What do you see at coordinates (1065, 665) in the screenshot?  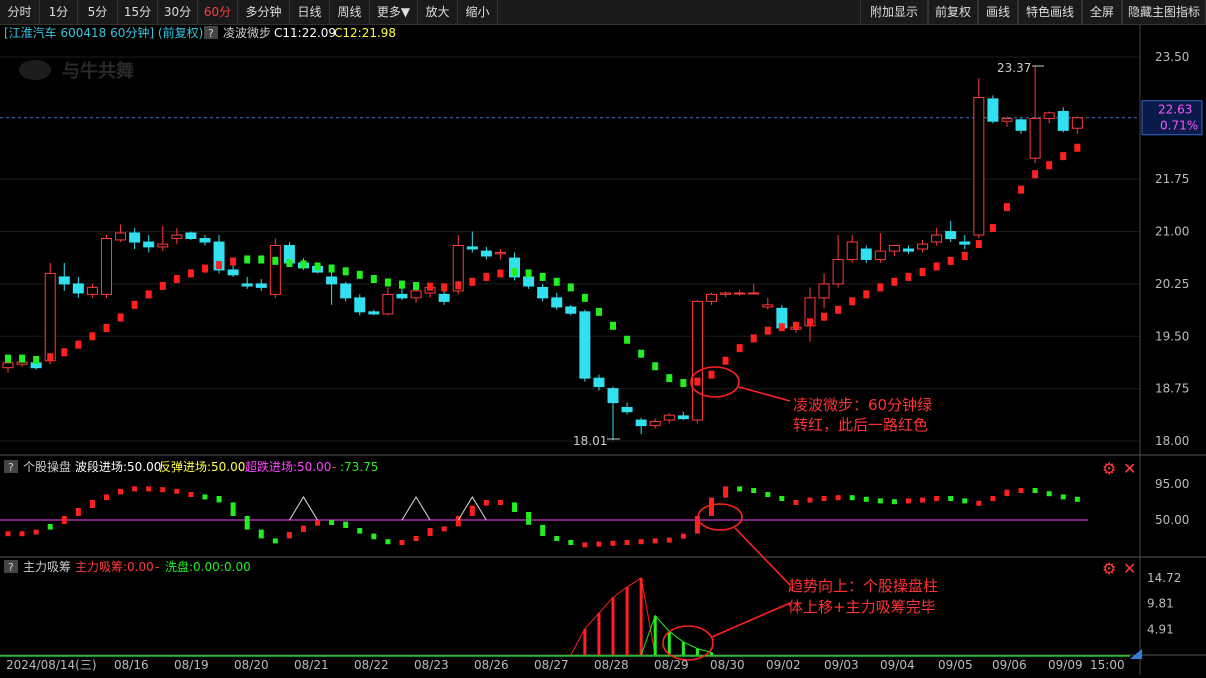 I see `date-tick-17: 09/09` at bounding box center [1065, 665].